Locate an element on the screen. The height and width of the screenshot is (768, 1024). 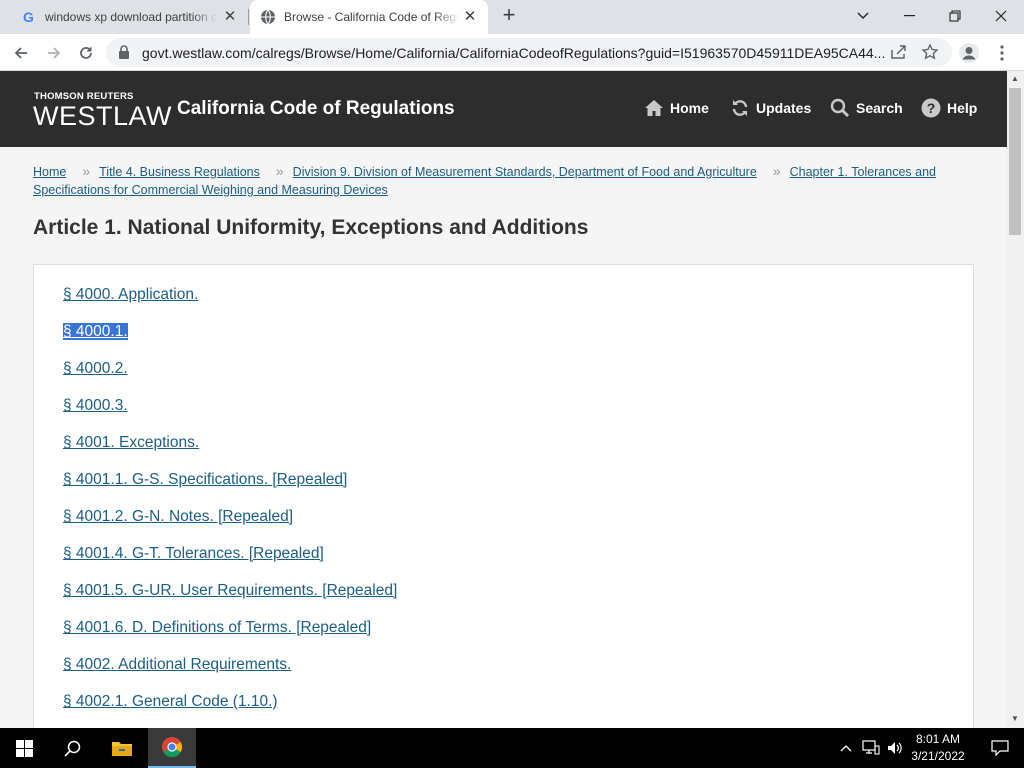
minimize-button is located at coordinates (909, 16).